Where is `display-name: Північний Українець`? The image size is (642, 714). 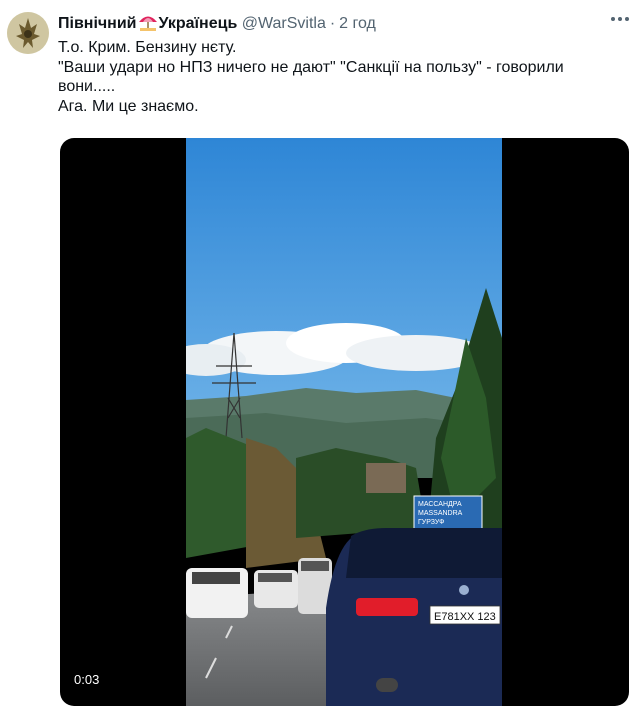 display-name: Північний Українець is located at coordinates (150, 23).